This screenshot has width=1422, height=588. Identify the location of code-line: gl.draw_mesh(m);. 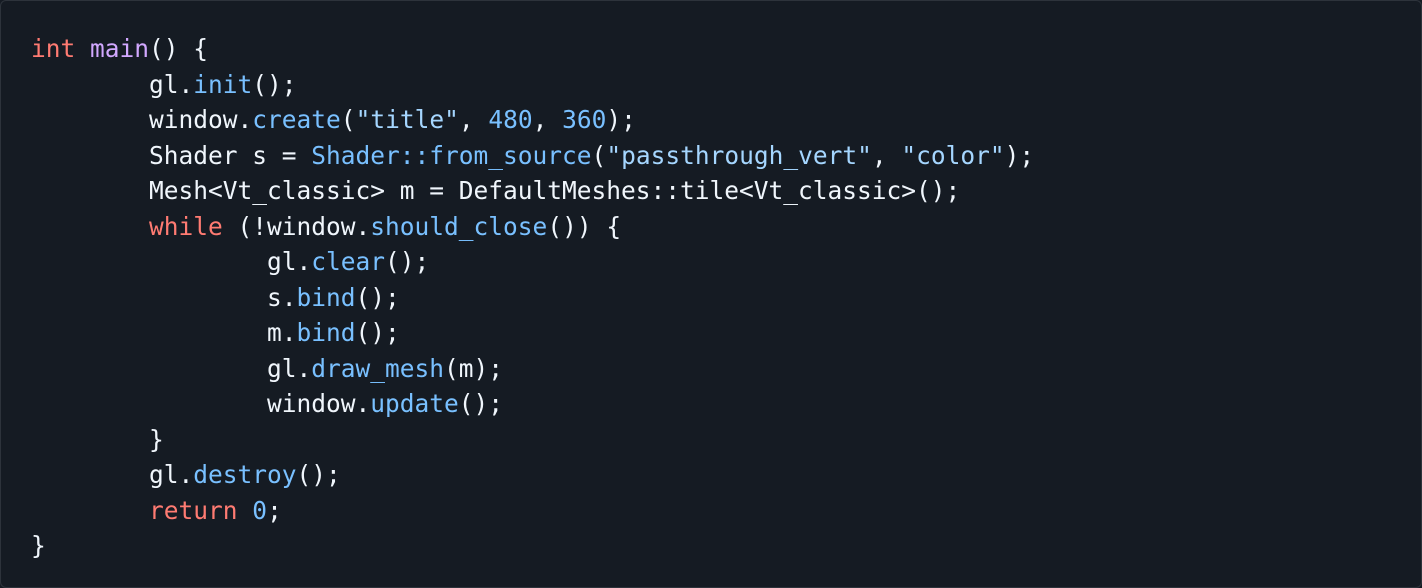
(726, 369).